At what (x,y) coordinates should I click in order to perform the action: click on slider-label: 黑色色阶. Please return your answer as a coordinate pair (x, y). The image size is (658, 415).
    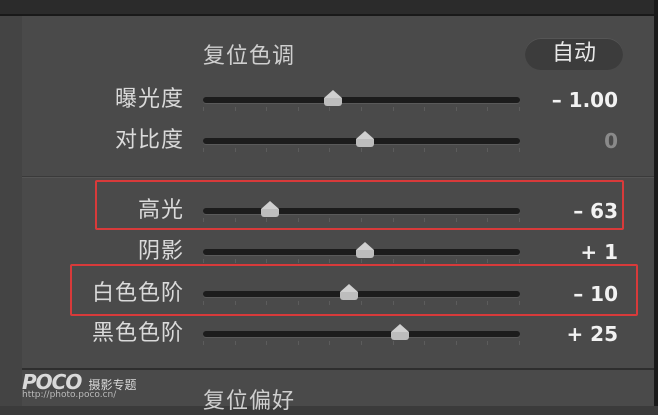
    Looking at the image, I should click on (137, 333).